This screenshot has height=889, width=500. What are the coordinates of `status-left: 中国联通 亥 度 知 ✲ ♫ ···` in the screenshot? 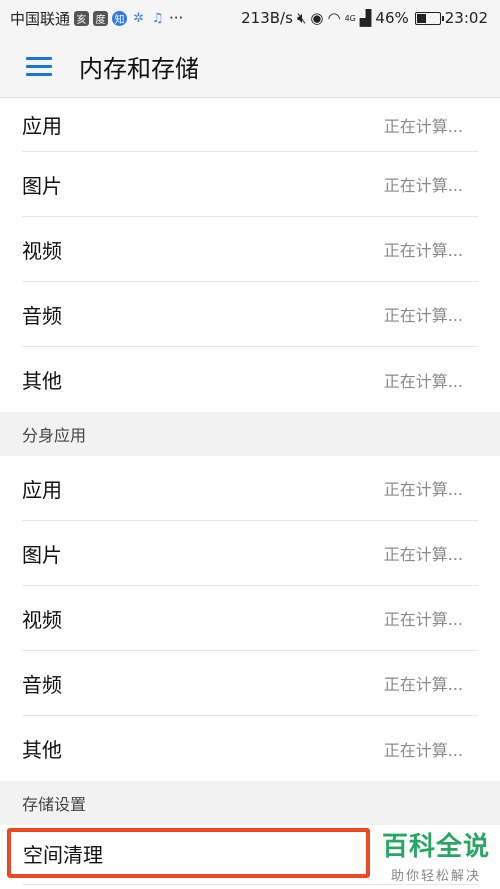 It's located at (96, 18).